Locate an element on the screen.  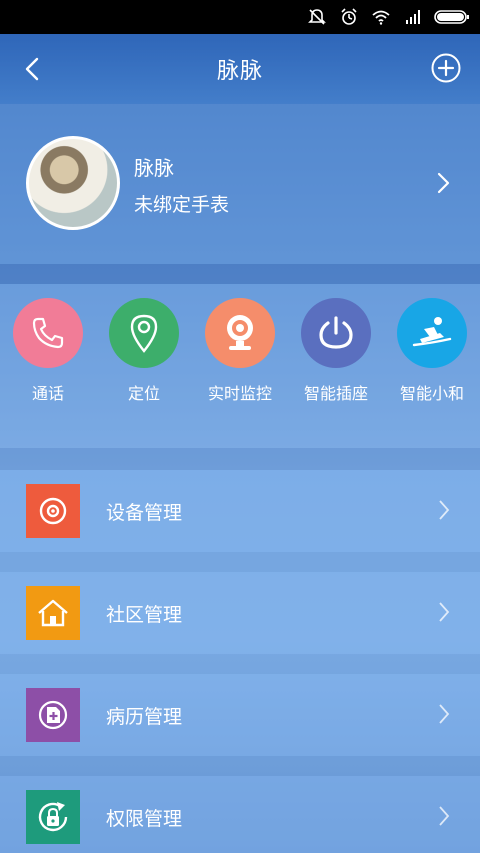
gear-icon is located at coordinates (53, 511).